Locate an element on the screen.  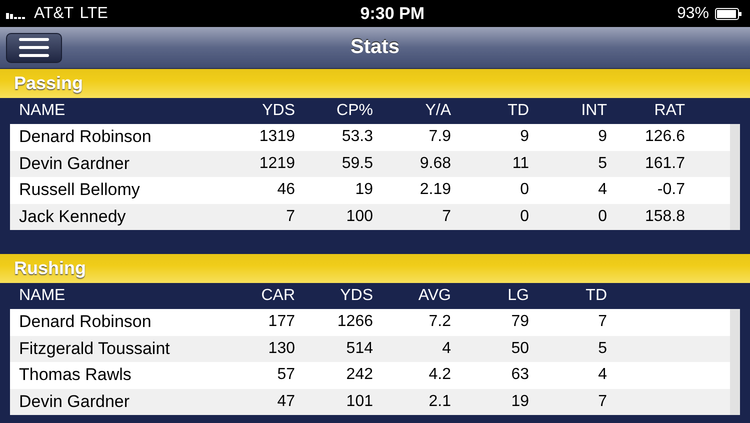
table-cell-text: 177 is located at coordinates (281, 322).